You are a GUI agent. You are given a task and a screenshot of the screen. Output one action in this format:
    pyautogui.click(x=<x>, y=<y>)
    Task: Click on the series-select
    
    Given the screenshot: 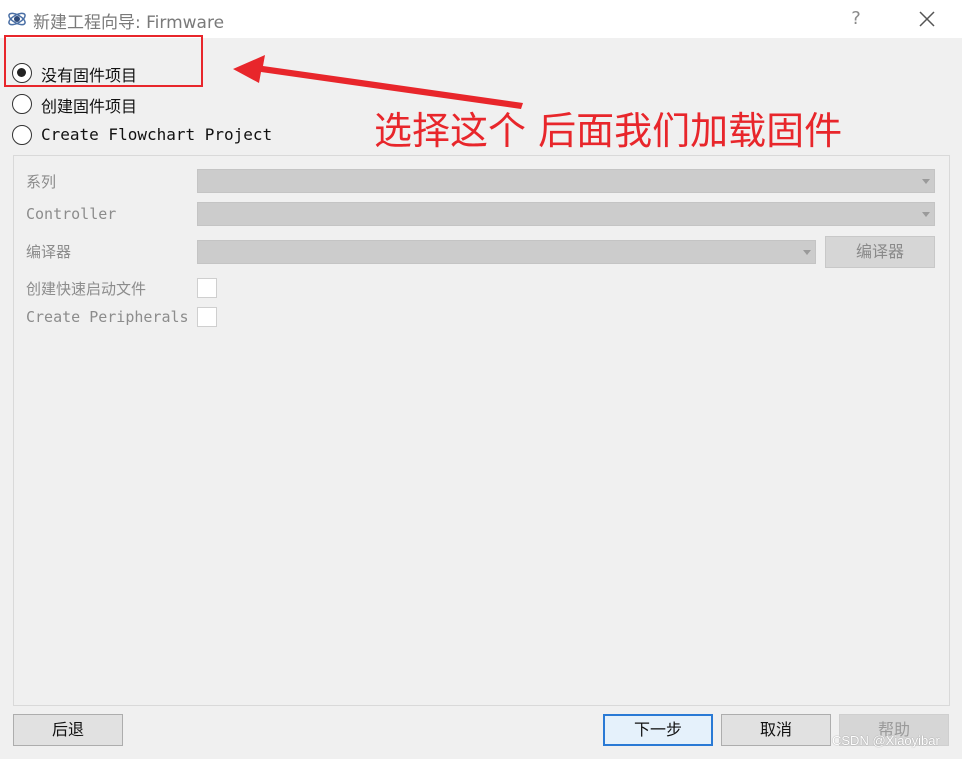 What is the action you would take?
    pyautogui.click(x=566, y=181)
    